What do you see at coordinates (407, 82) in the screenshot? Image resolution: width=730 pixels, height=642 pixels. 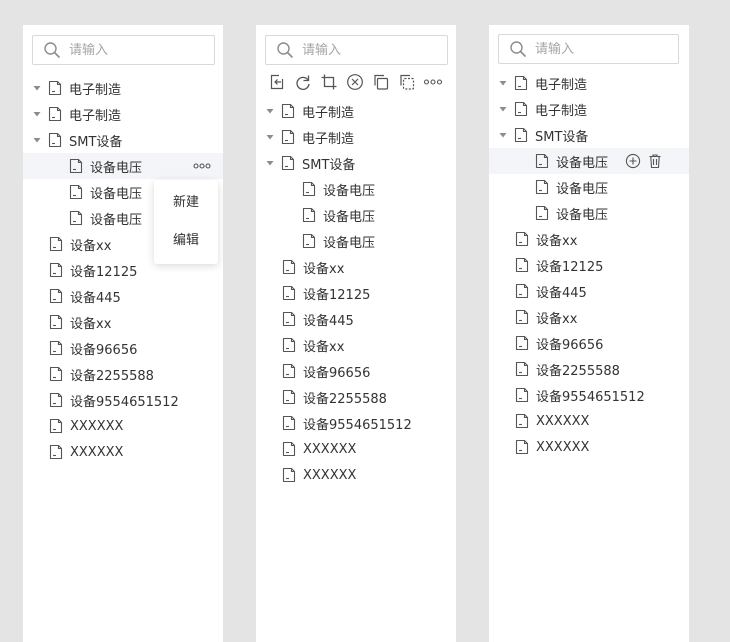 I see `paste-icon` at bounding box center [407, 82].